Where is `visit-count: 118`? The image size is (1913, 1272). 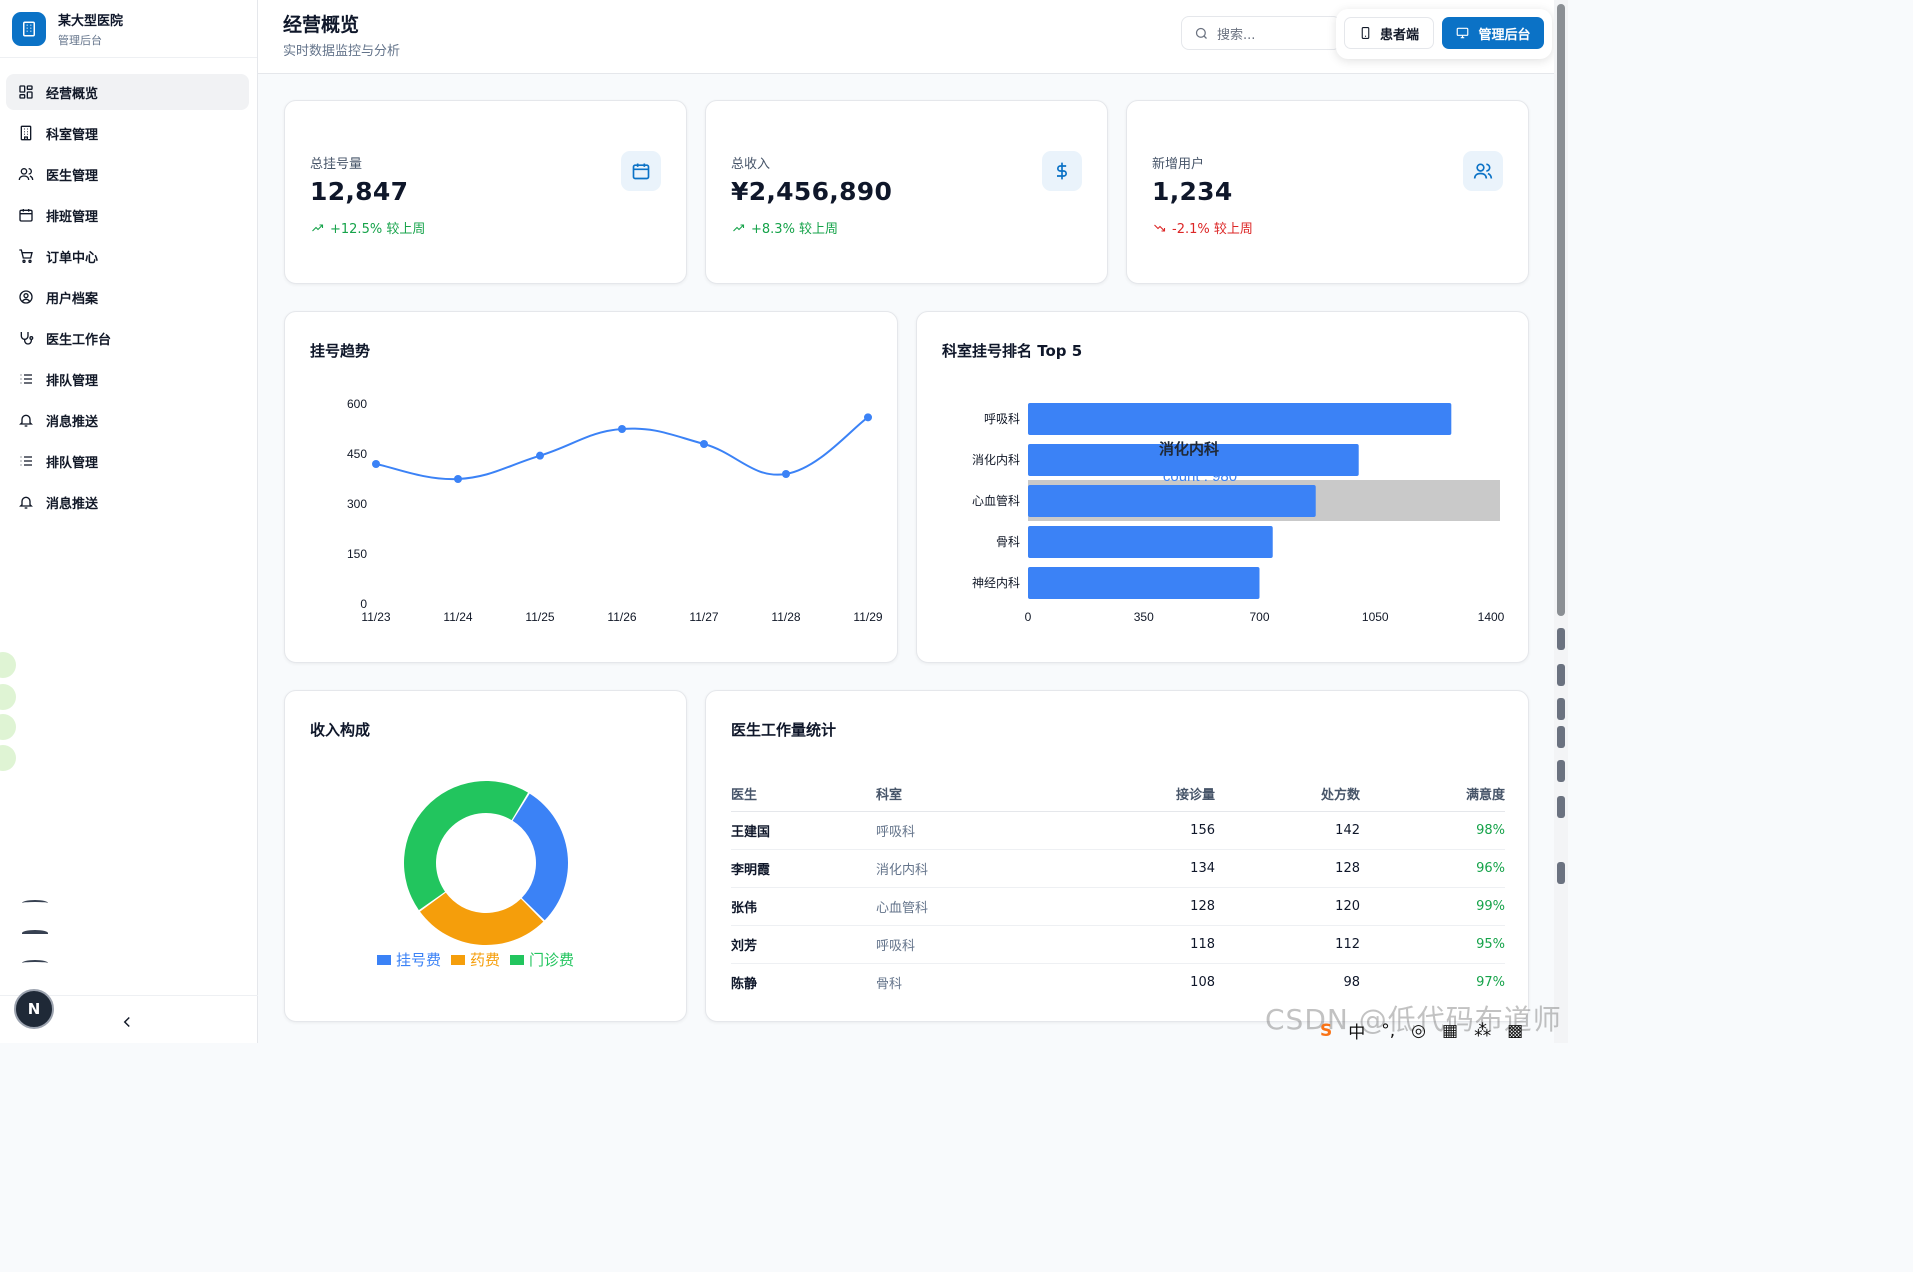
visit-count: 118 is located at coordinates (1143, 944).